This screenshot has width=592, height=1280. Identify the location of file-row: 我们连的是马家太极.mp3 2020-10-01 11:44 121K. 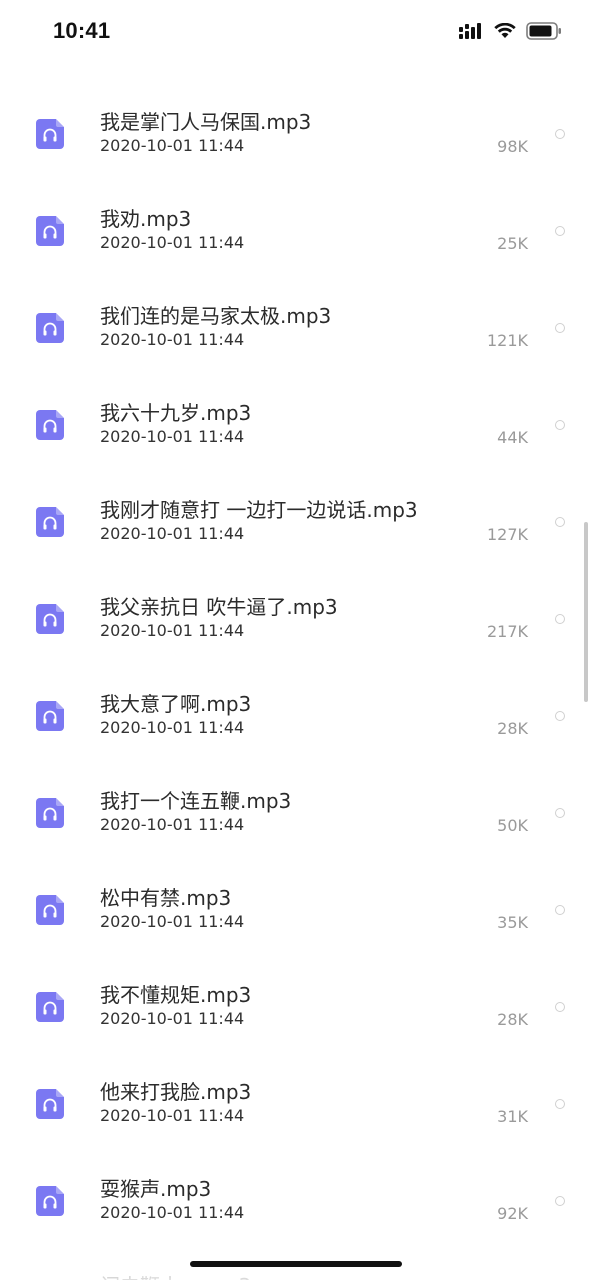
(296, 308).